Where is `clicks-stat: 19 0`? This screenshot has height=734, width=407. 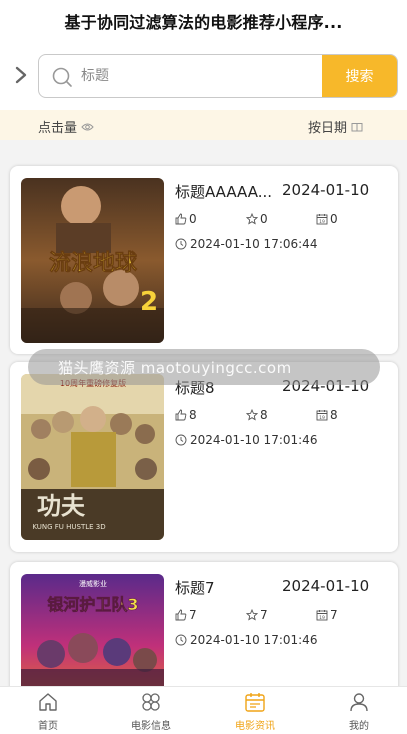
clicks-stat: 19 0 is located at coordinates (327, 219).